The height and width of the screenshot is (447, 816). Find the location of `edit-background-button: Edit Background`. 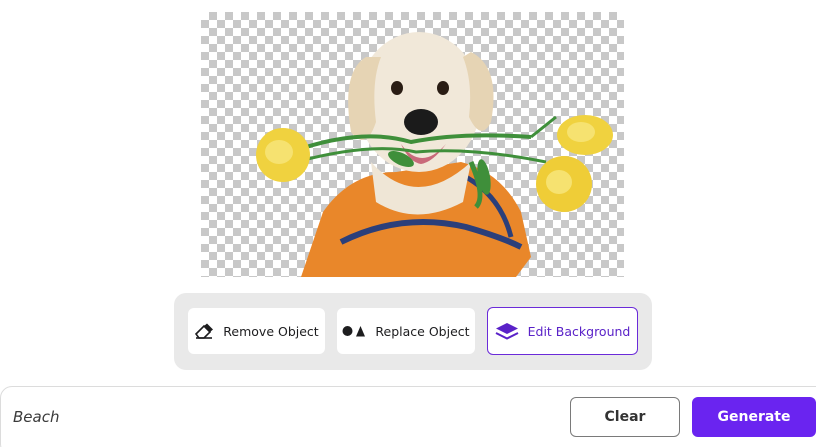

edit-background-button: Edit Background is located at coordinates (562, 331).